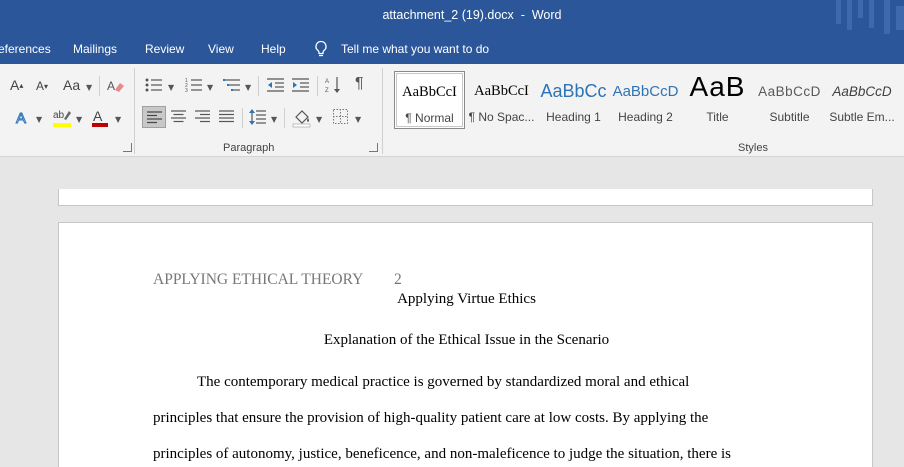 This screenshot has height=467, width=904. I want to click on title-bar: attachment_2 (19).docx - Word, so click(452, 17).